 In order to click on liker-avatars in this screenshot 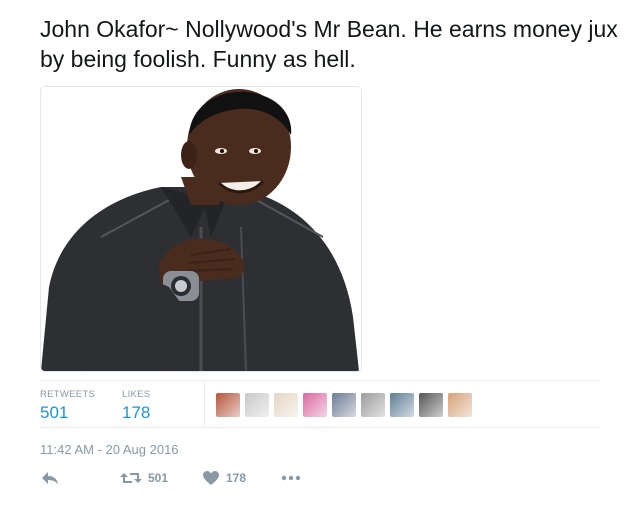, I will do `click(346, 405)`.